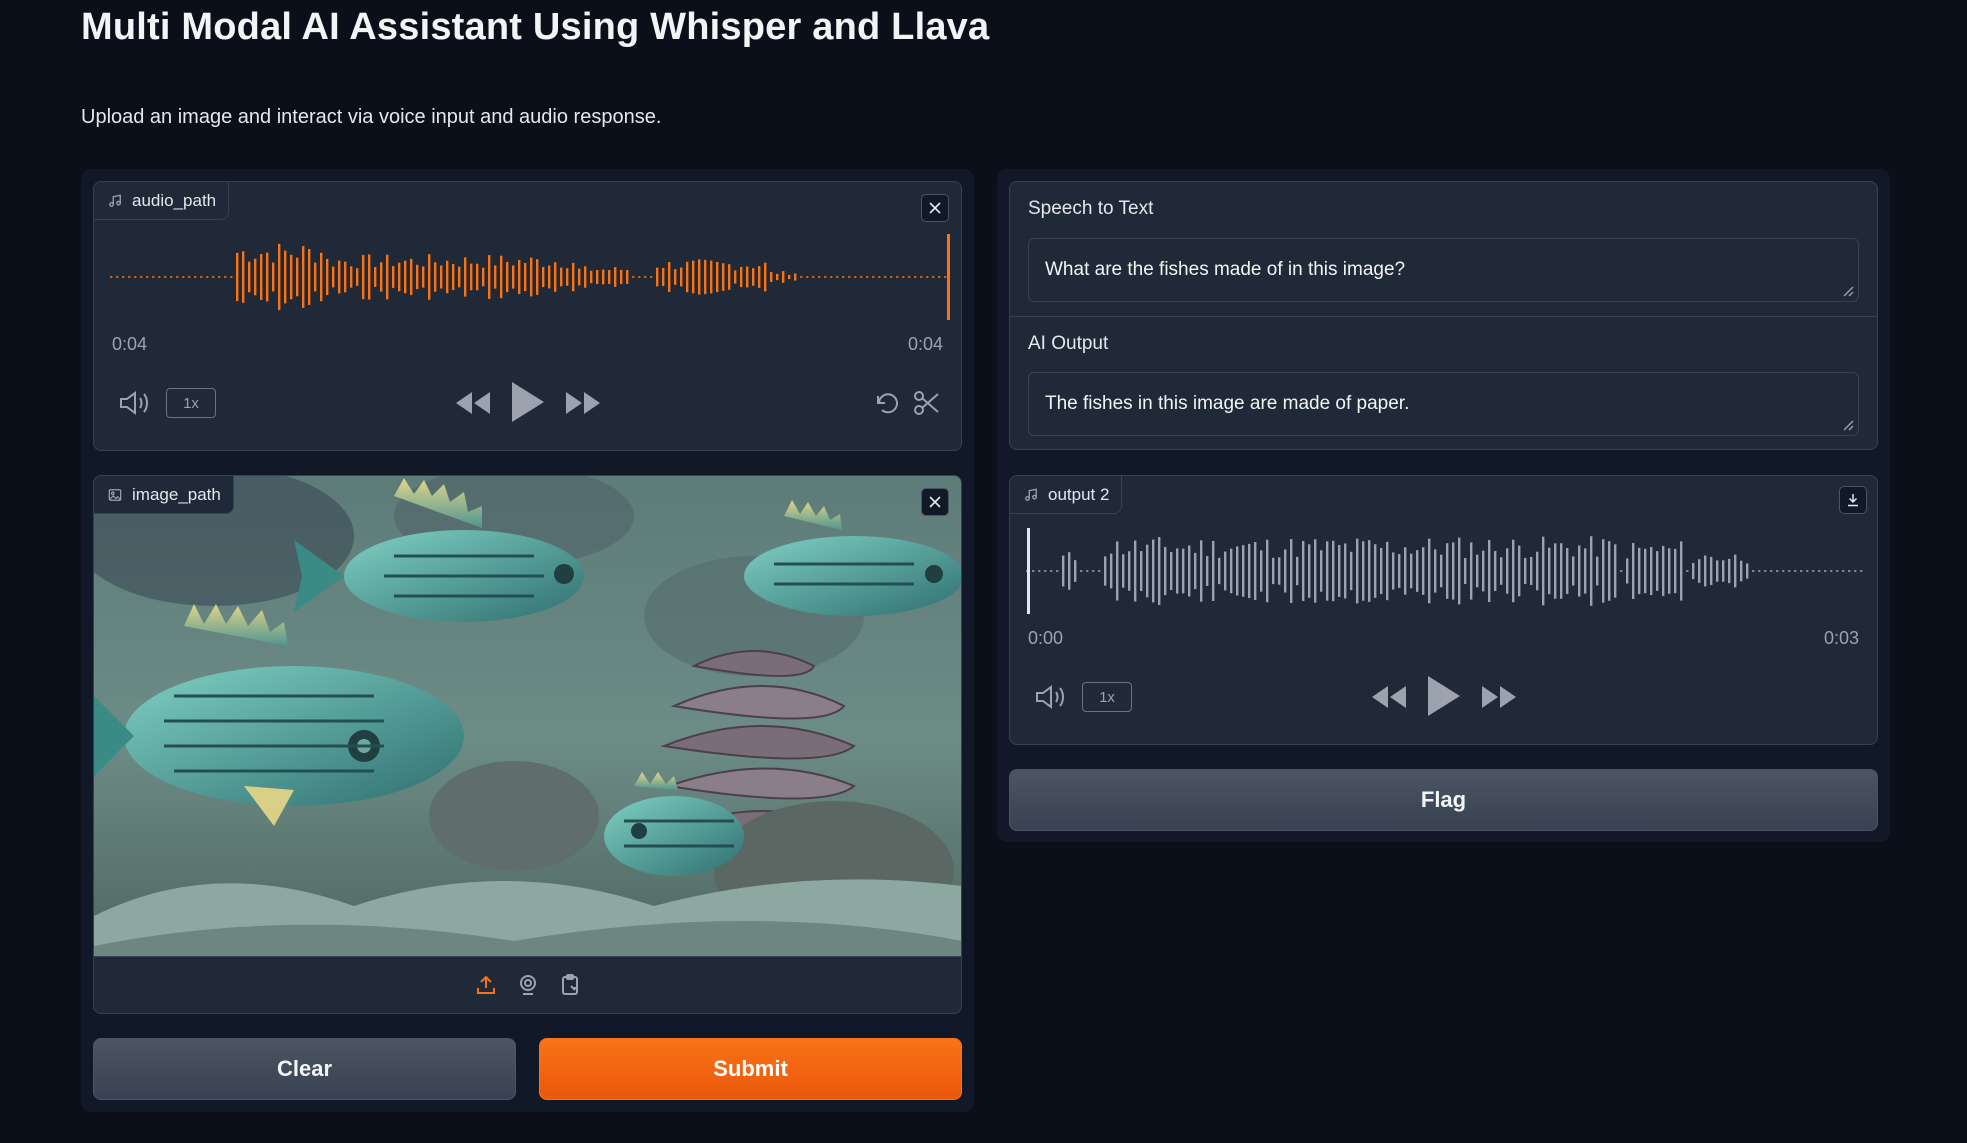  Describe the element at coordinates (1853, 500) in the screenshot. I see `download-audio-button` at that location.